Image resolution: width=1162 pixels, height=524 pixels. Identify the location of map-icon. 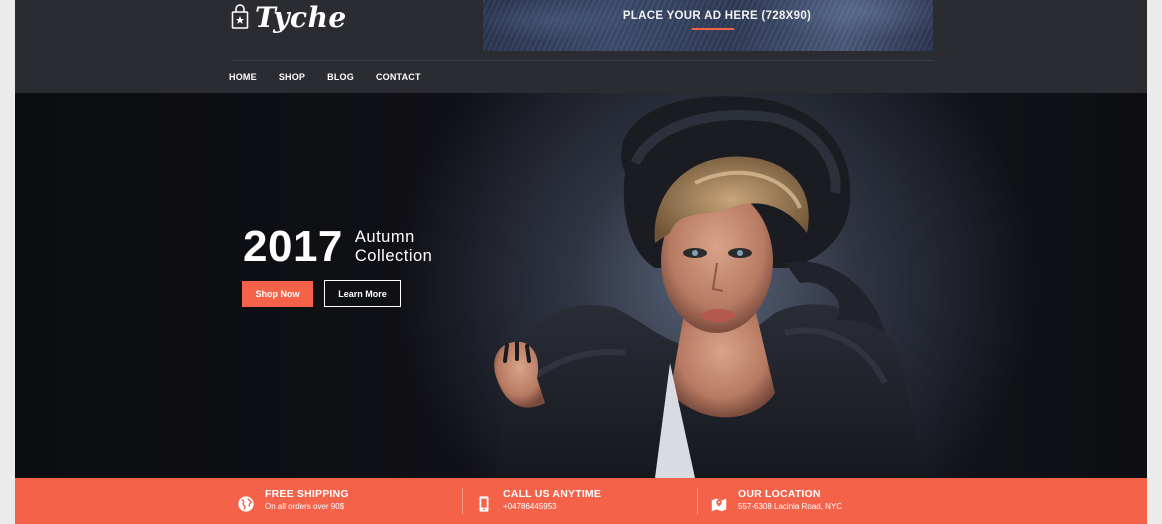
(719, 505).